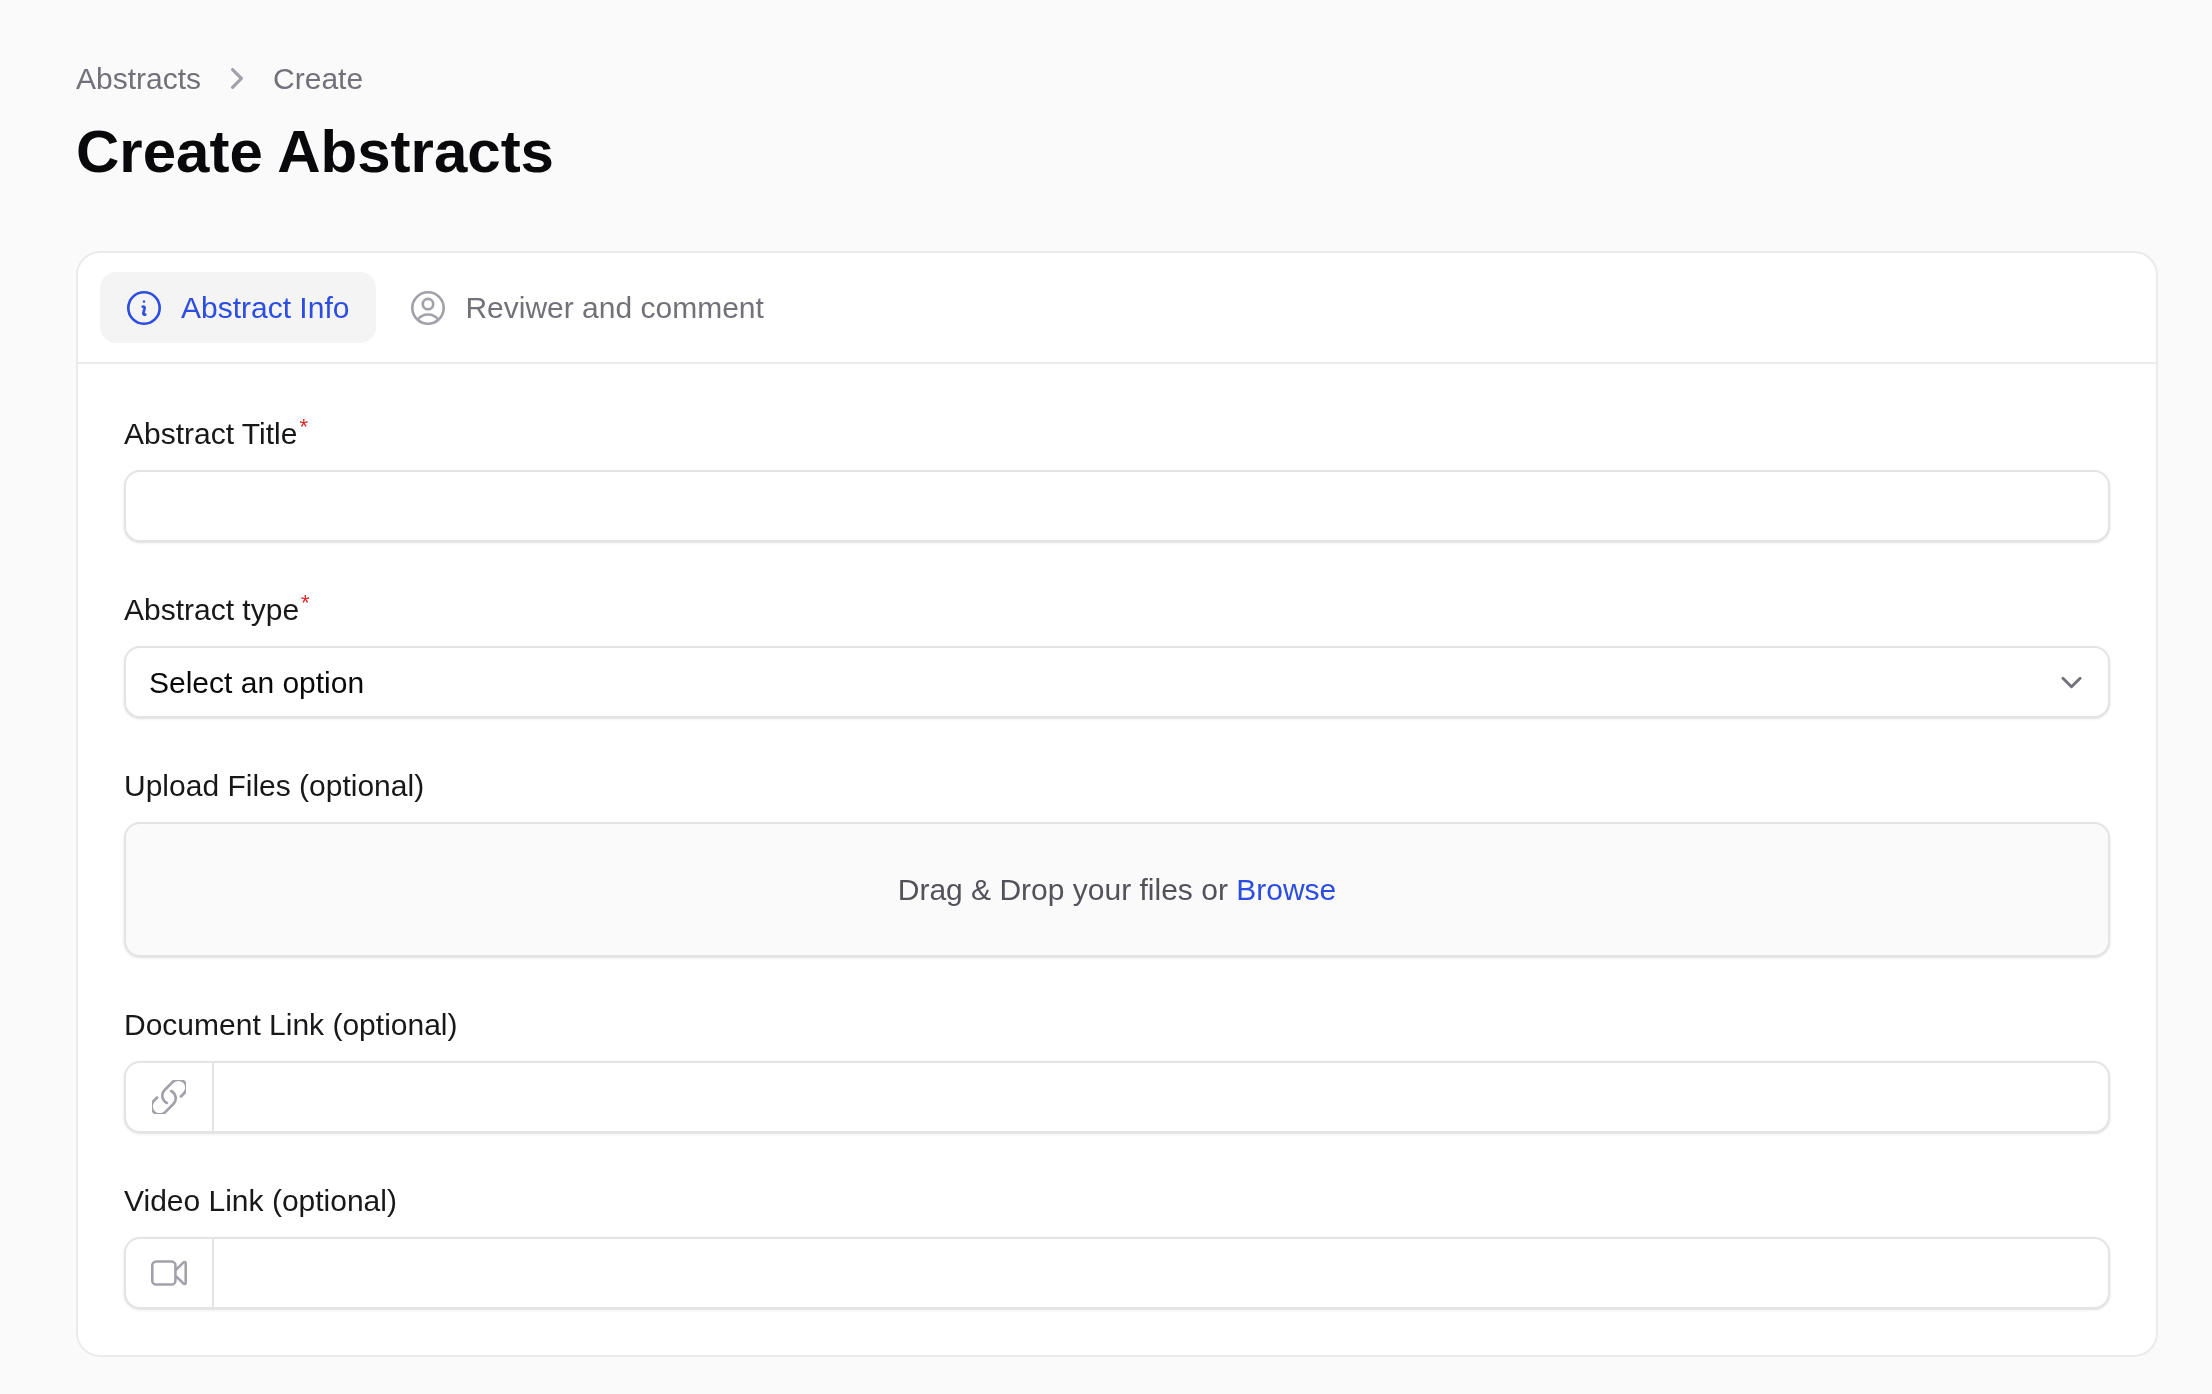  I want to click on field-label: Abstract type, so click(212, 610).